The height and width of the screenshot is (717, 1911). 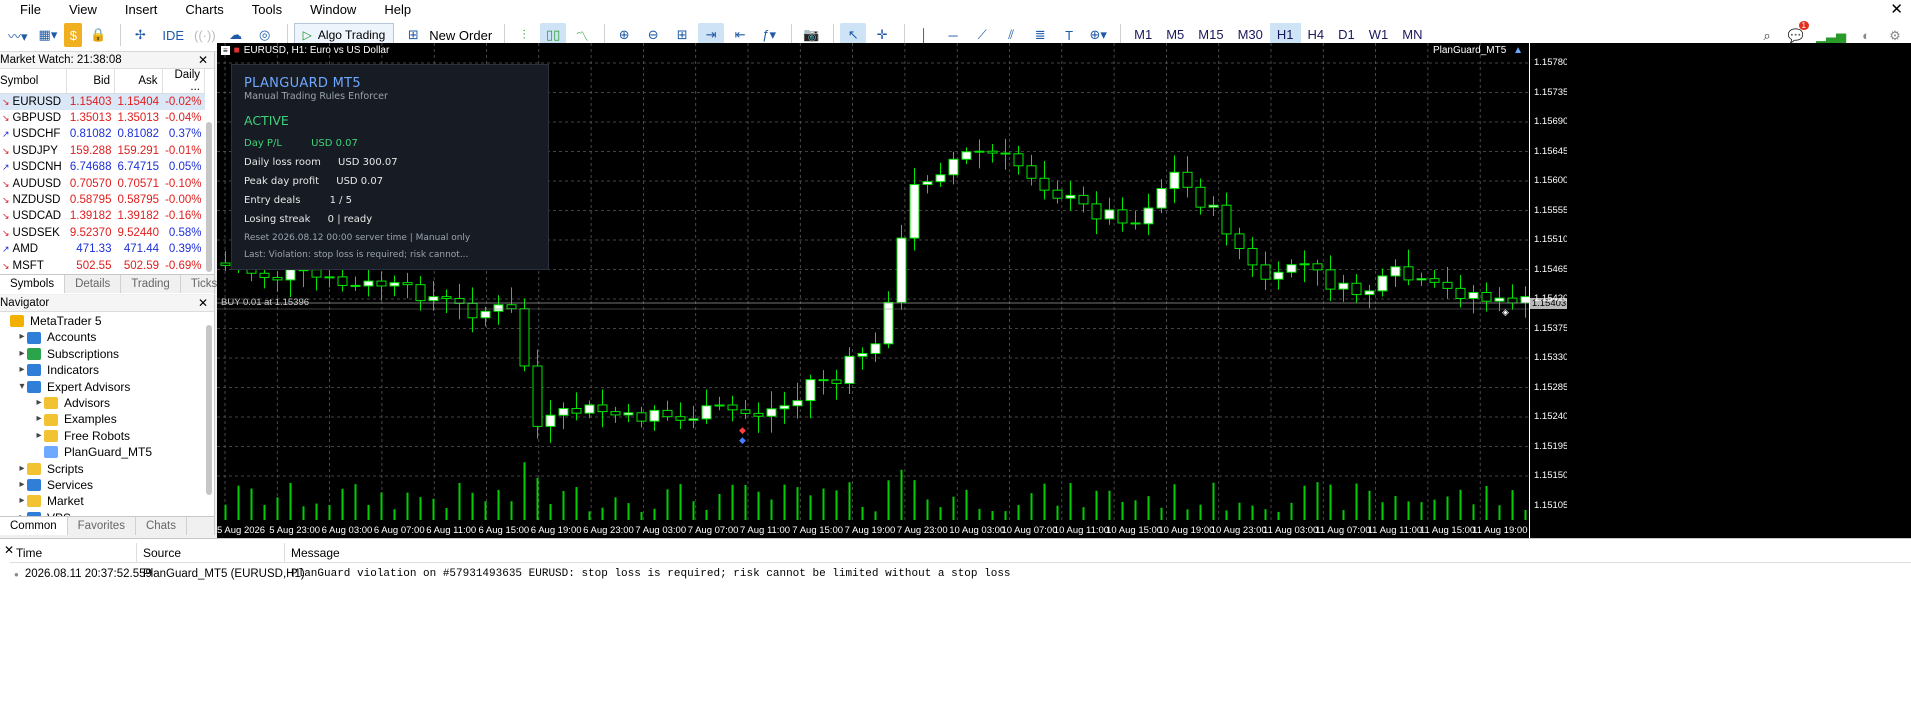 What do you see at coordinates (107, 436) in the screenshot?
I see `navigator-item: ▸ Free Robots` at bounding box center [107, 436].